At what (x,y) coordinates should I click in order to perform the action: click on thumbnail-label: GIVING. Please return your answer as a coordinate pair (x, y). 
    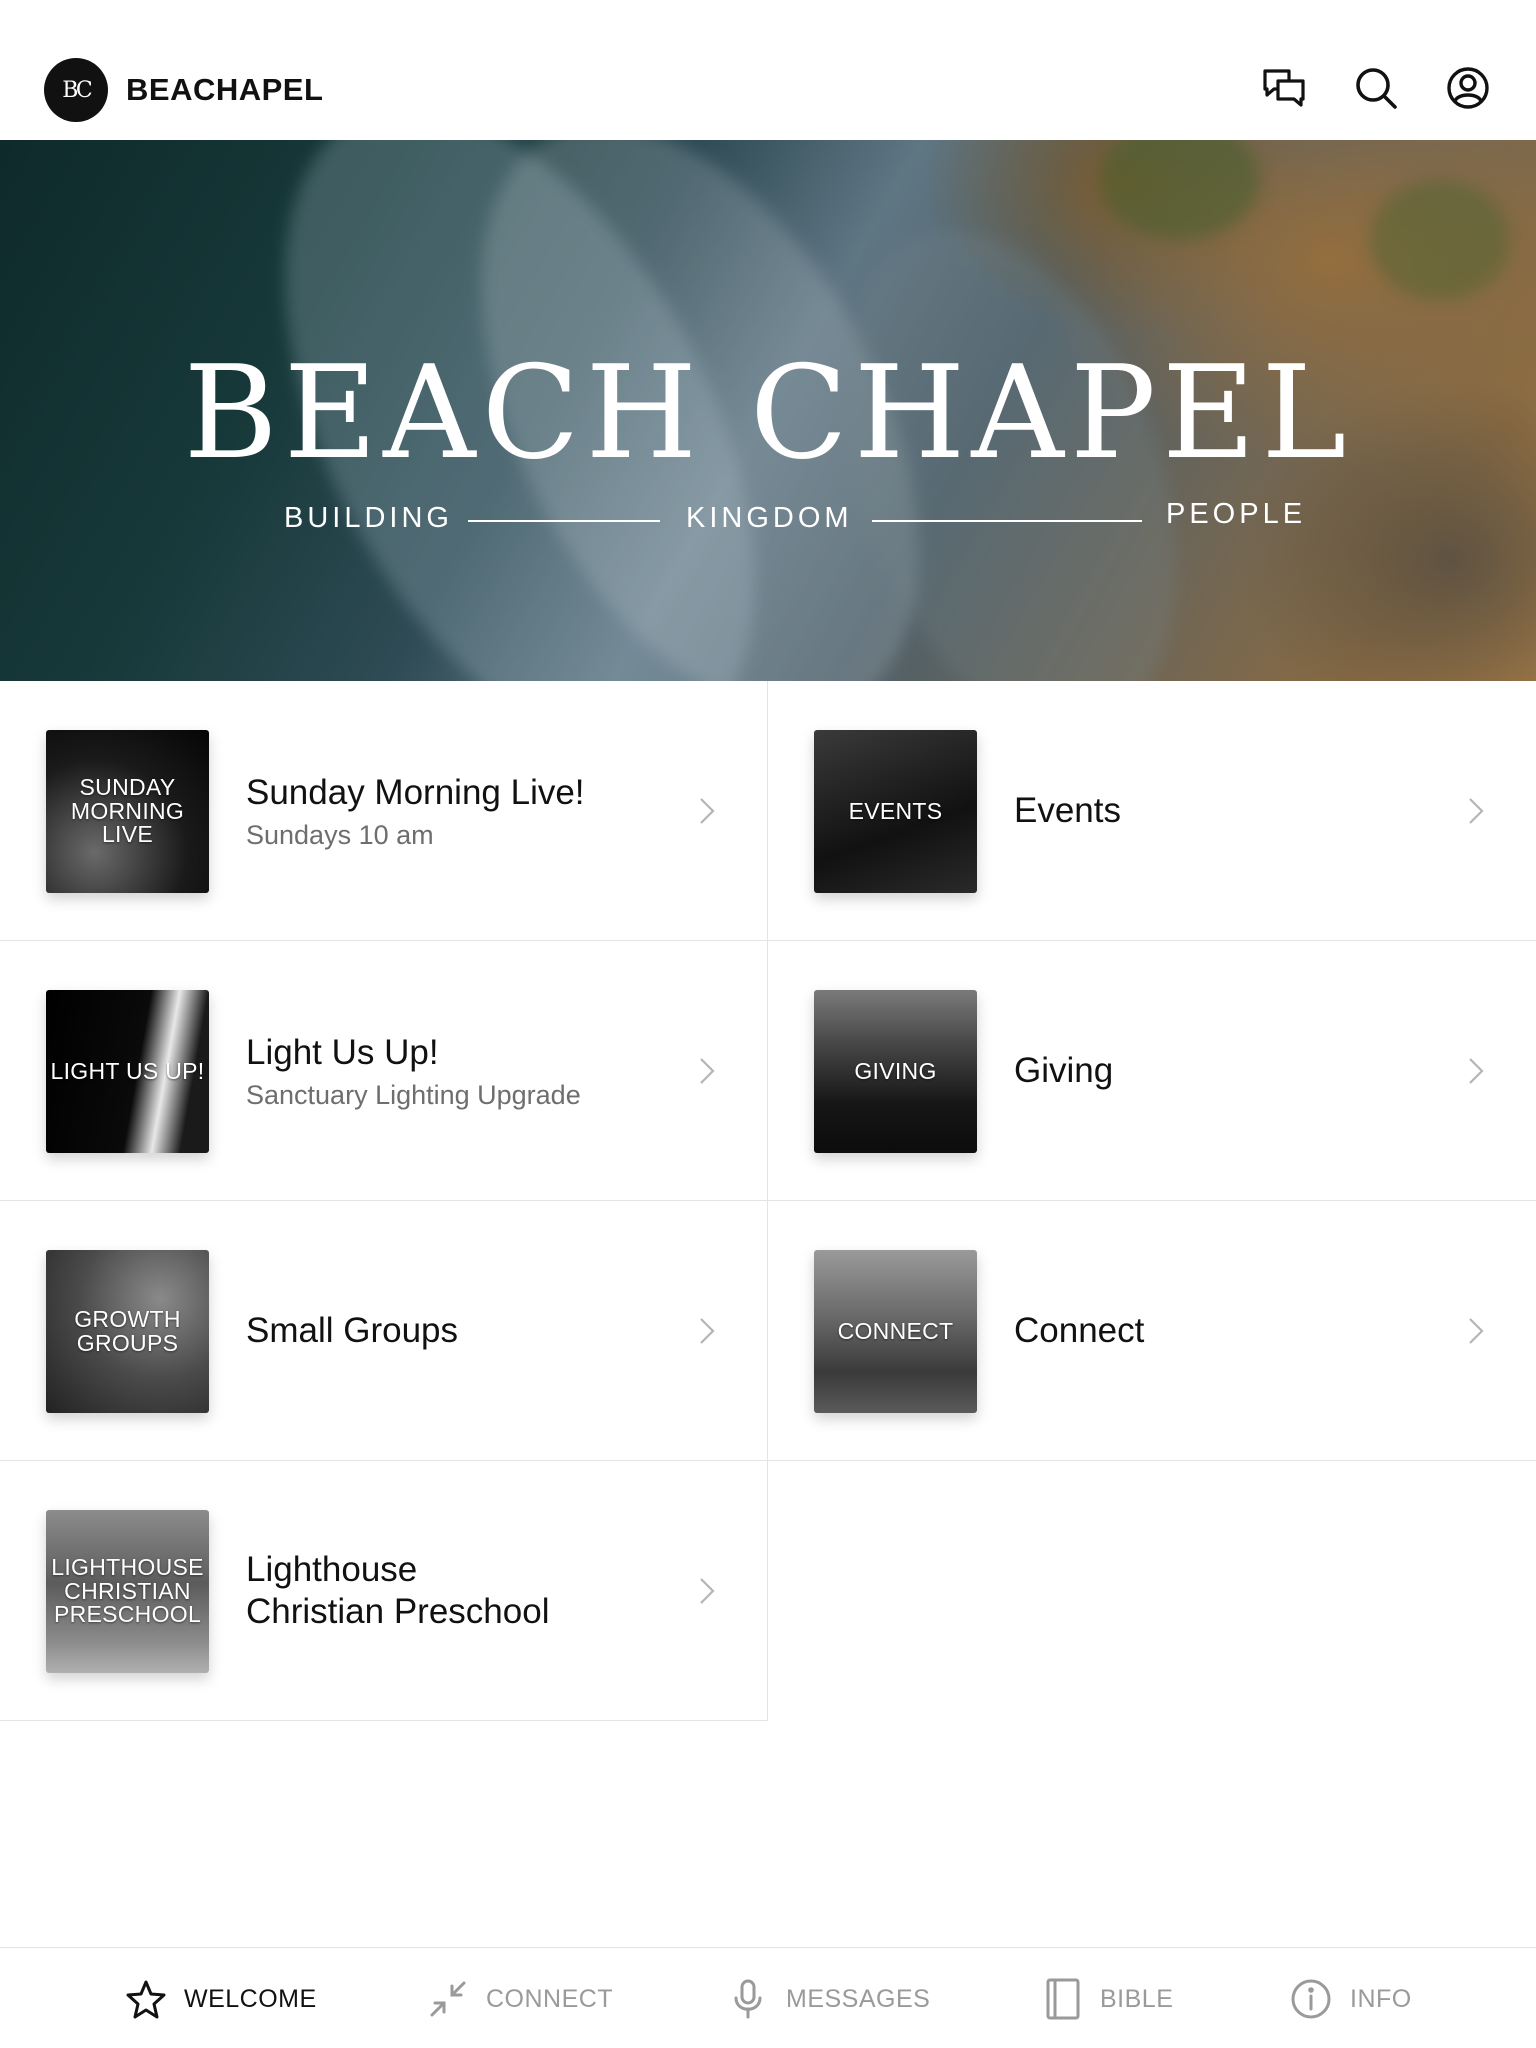
    Looking at the image, I should click on (895, 1070).